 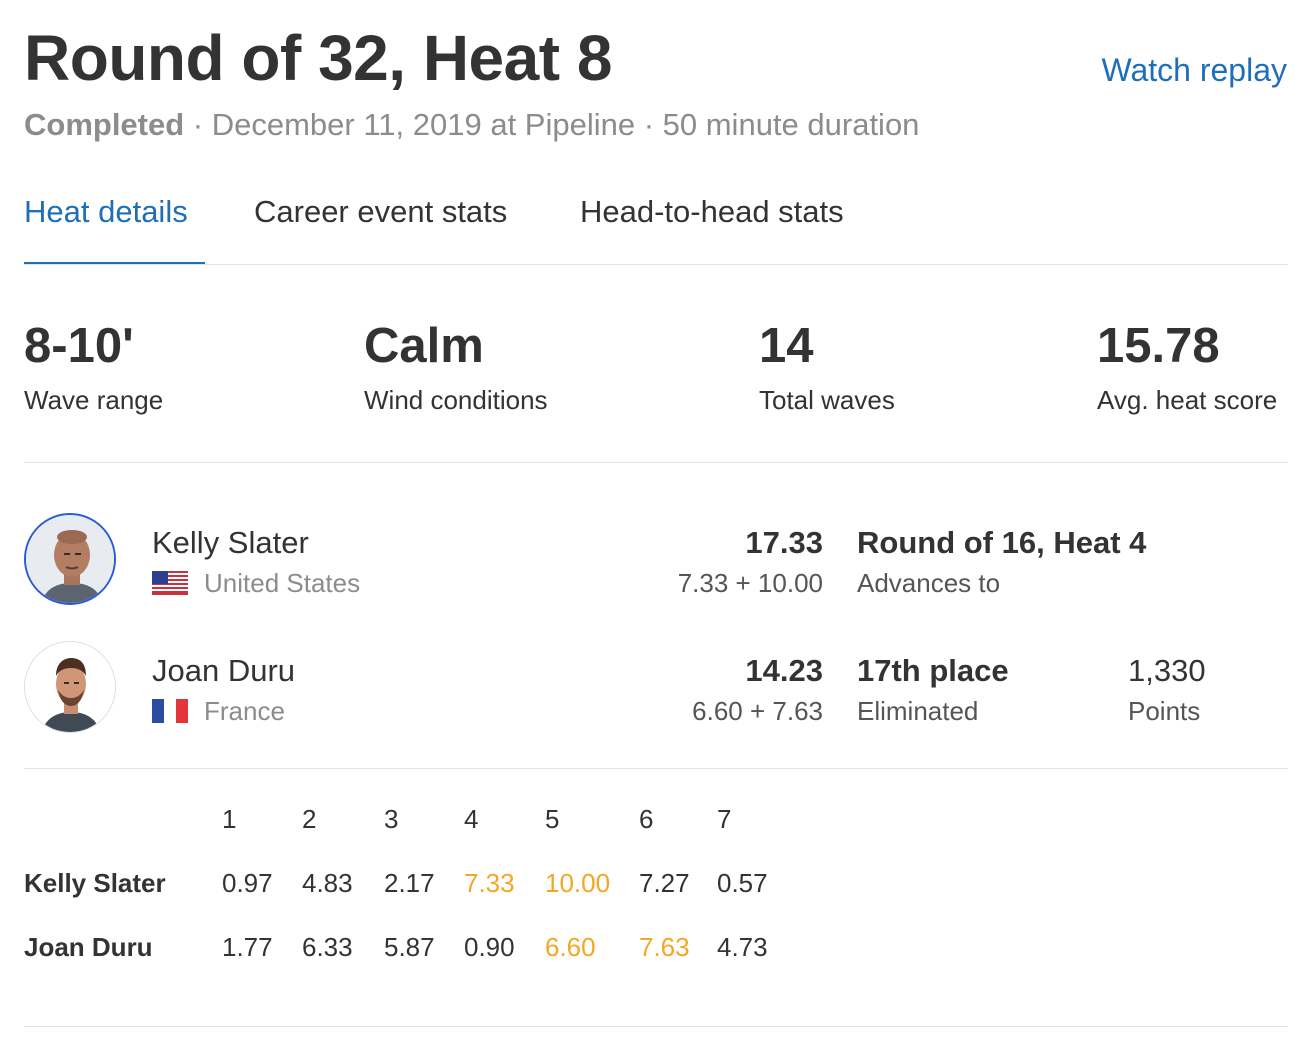 What do you see at coordinates (757, 711) in the screenshot?
I see `score-breakdown: 6.60 + 7.63` at bounding box center [757, 711].